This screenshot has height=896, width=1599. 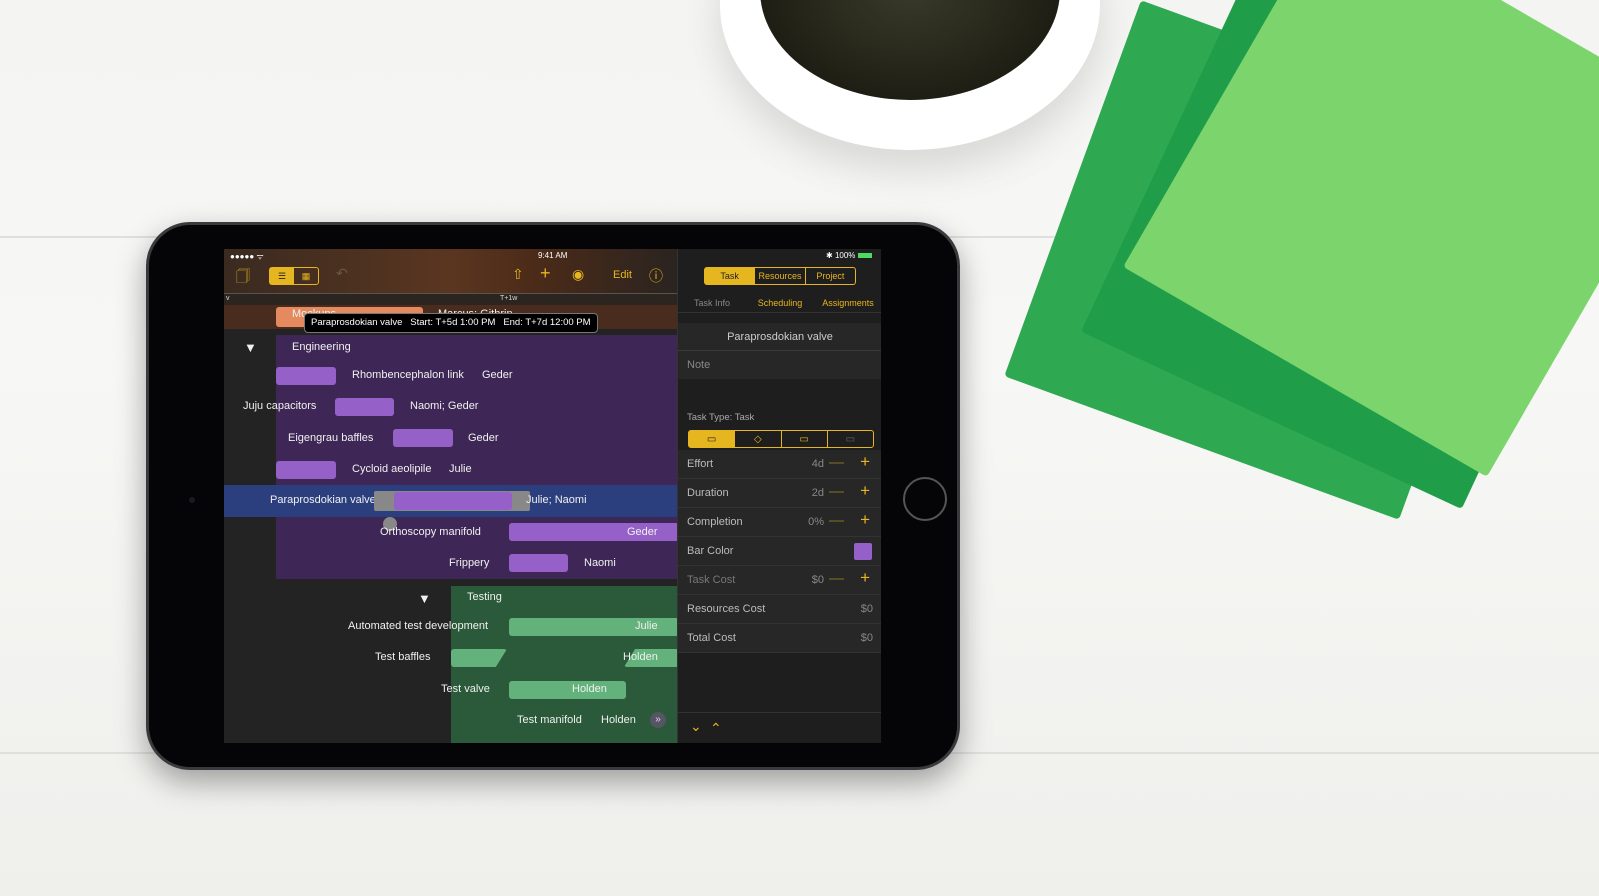 I want to click on task-type-selector: ▭ ◇ ▭ ▭, so click(x=781, y=439).